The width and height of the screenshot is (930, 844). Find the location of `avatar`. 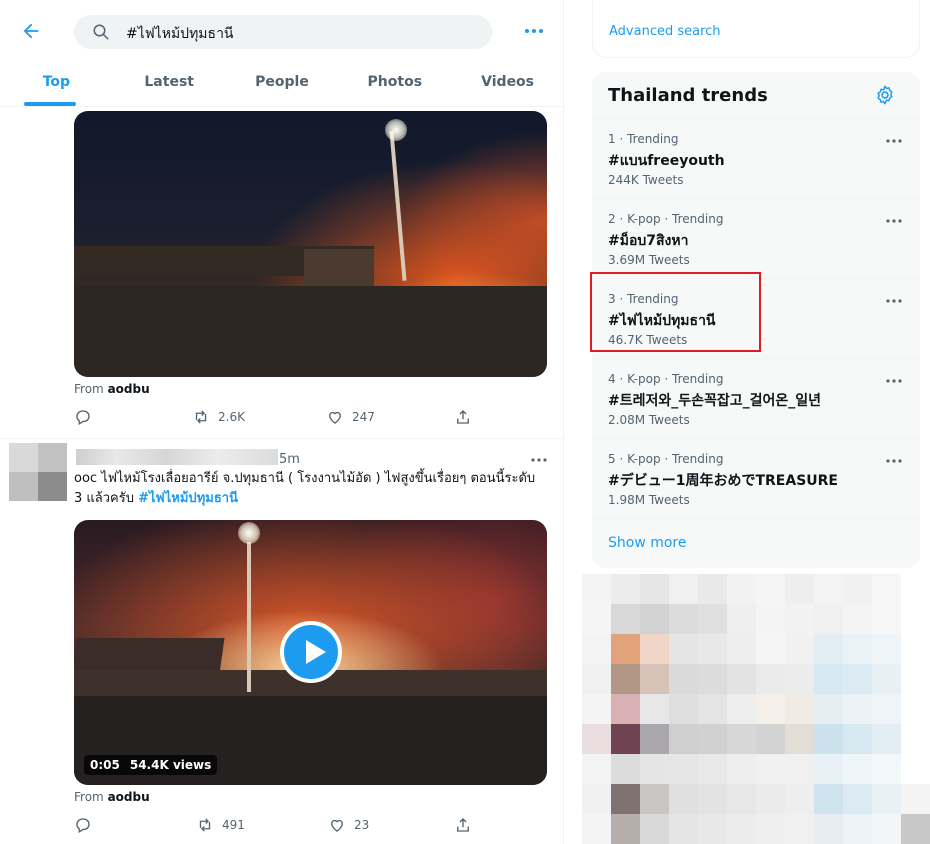

avatar is located at coordinates (38, 472).